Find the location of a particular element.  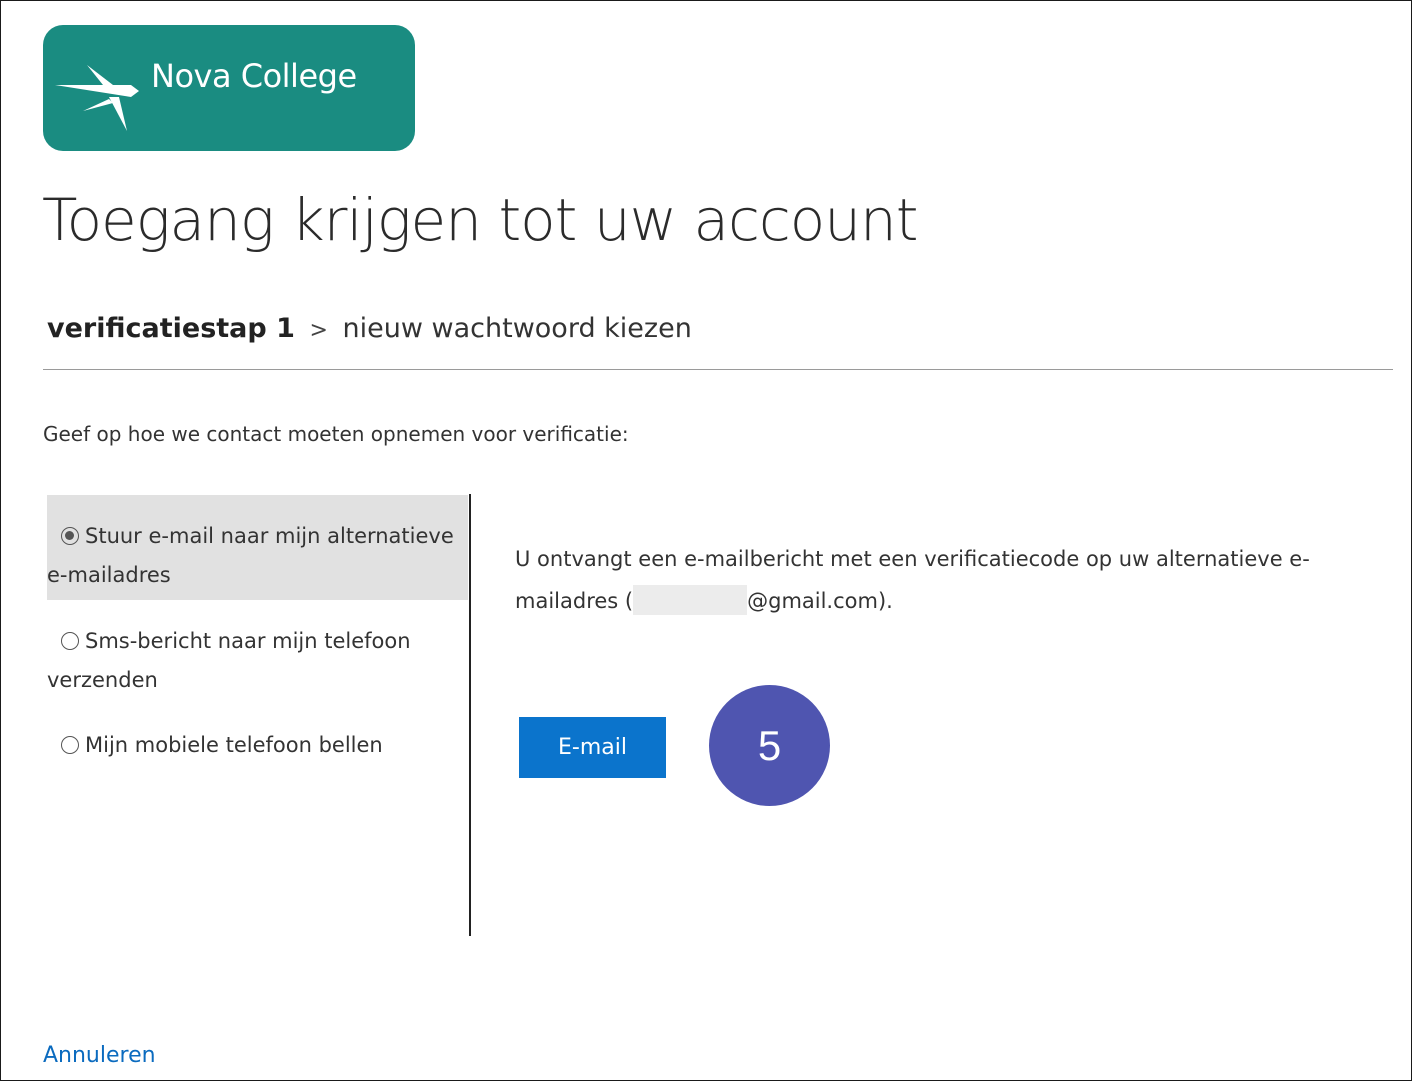

options-vertical-divider is located at coordinates (470, 715).